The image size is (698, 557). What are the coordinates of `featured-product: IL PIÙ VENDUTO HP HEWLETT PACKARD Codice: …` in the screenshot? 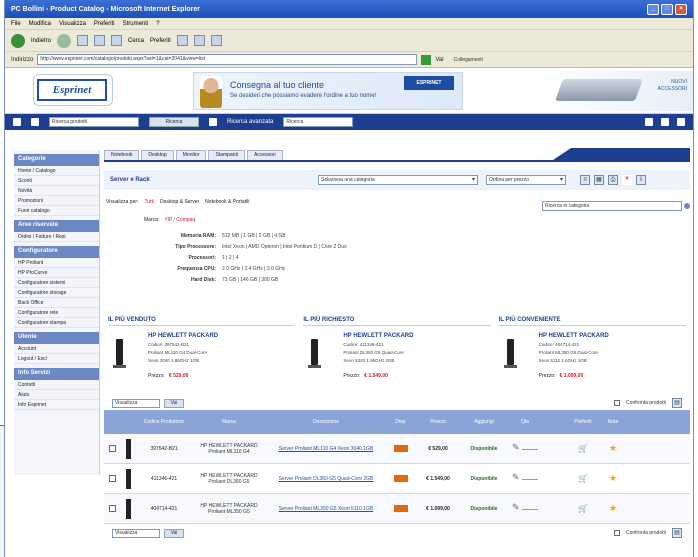 It's located at (201, 355).